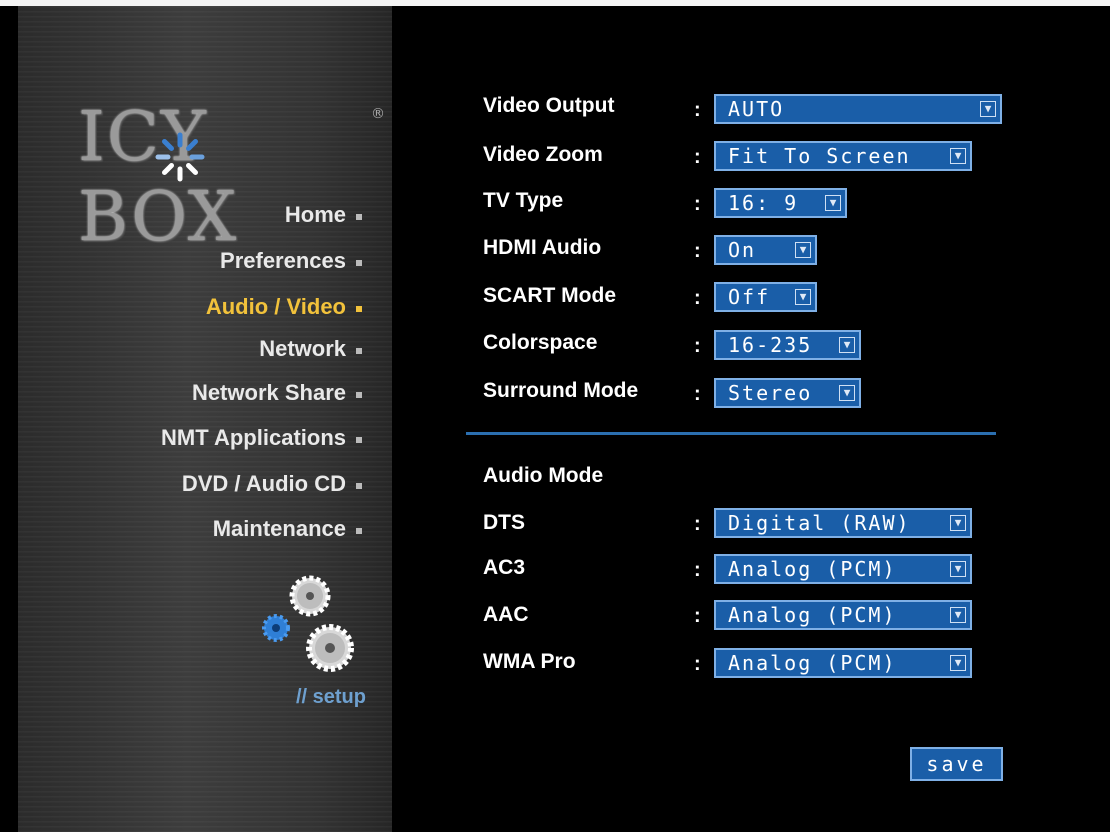 This screenshot has height=832, width=1110. Describe the element at coordinates (756, 109) in the screenshot. I see `select-value: AUTO` at that location.